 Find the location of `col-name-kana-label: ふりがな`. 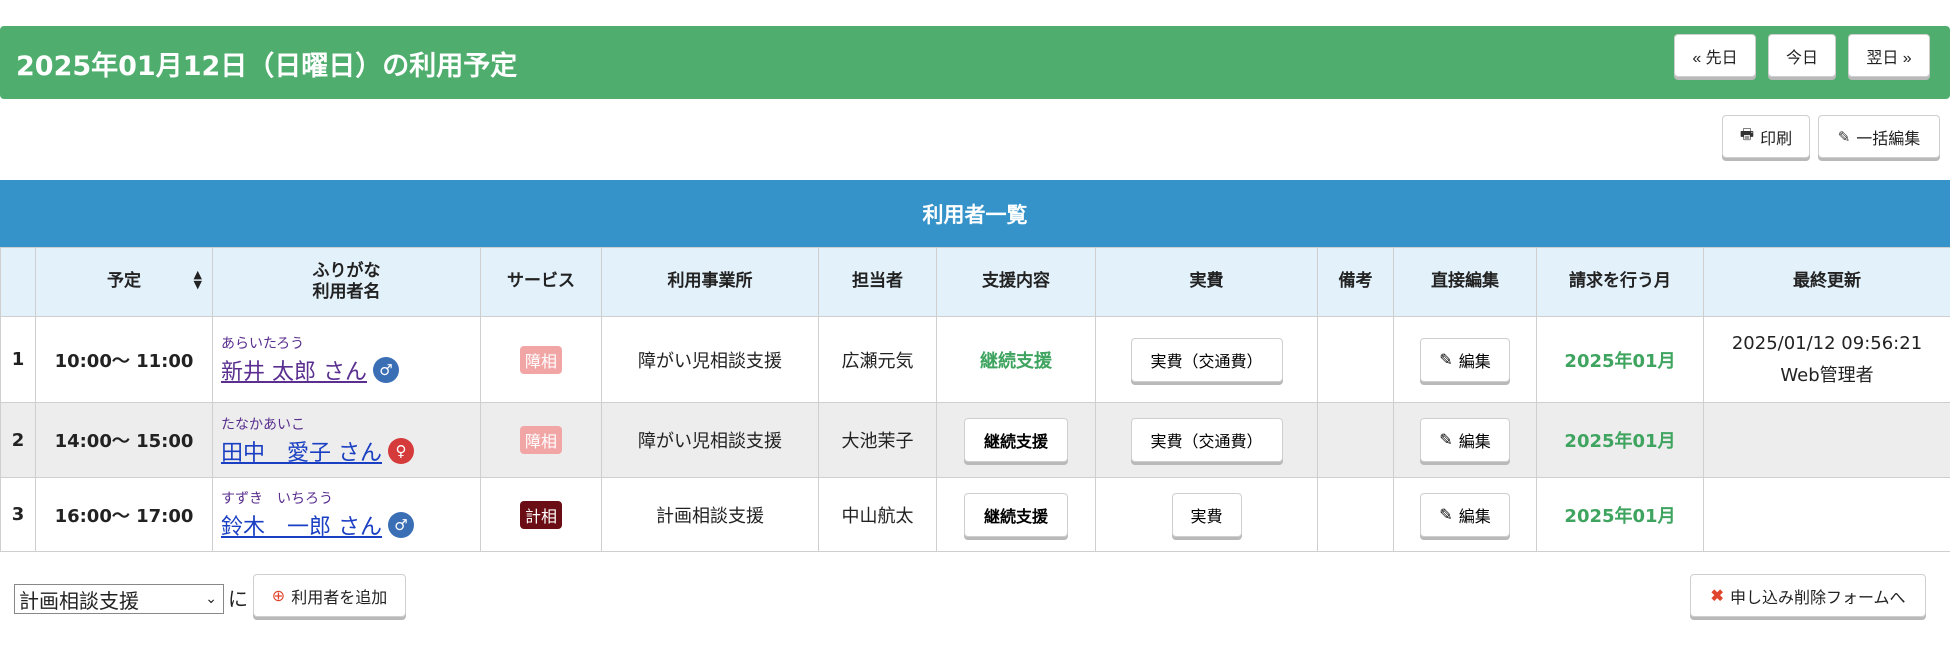

col-name-kana-label: ふりがな is located at coordinates (346, 270).